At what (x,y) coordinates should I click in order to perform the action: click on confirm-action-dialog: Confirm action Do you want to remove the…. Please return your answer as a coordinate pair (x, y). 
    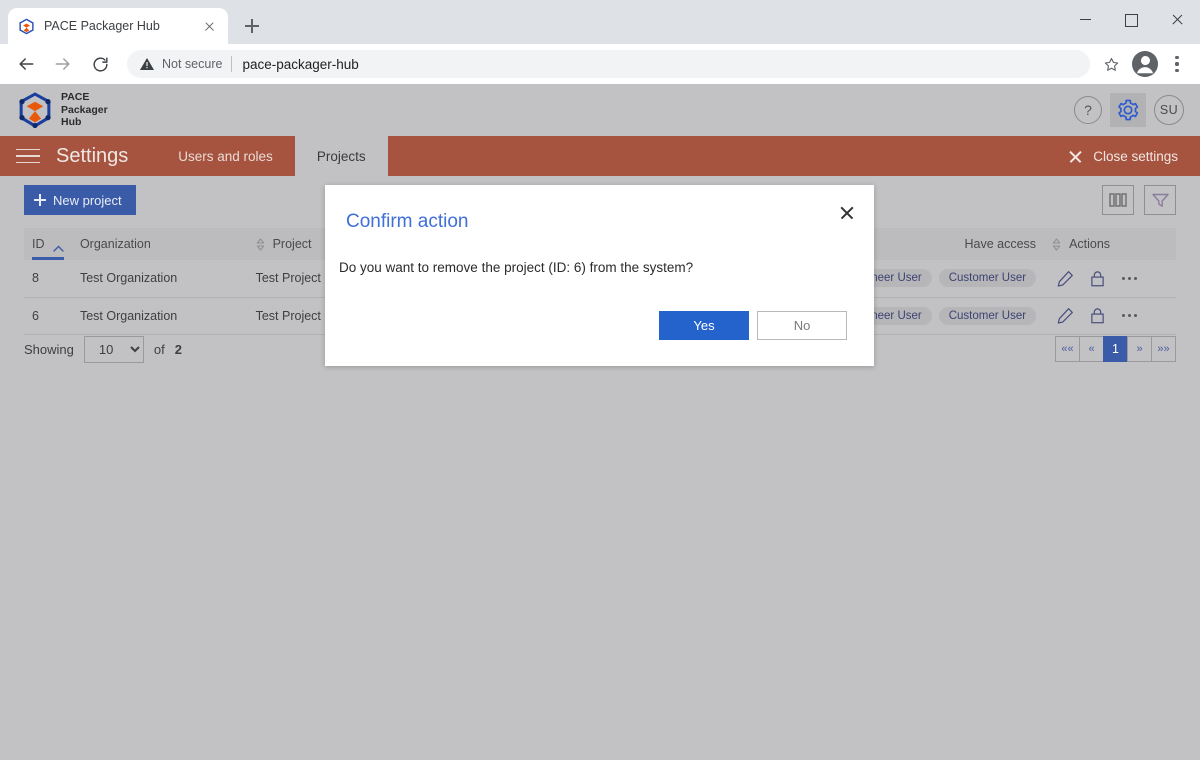
    Looking at the image, I should click on (599, 275).